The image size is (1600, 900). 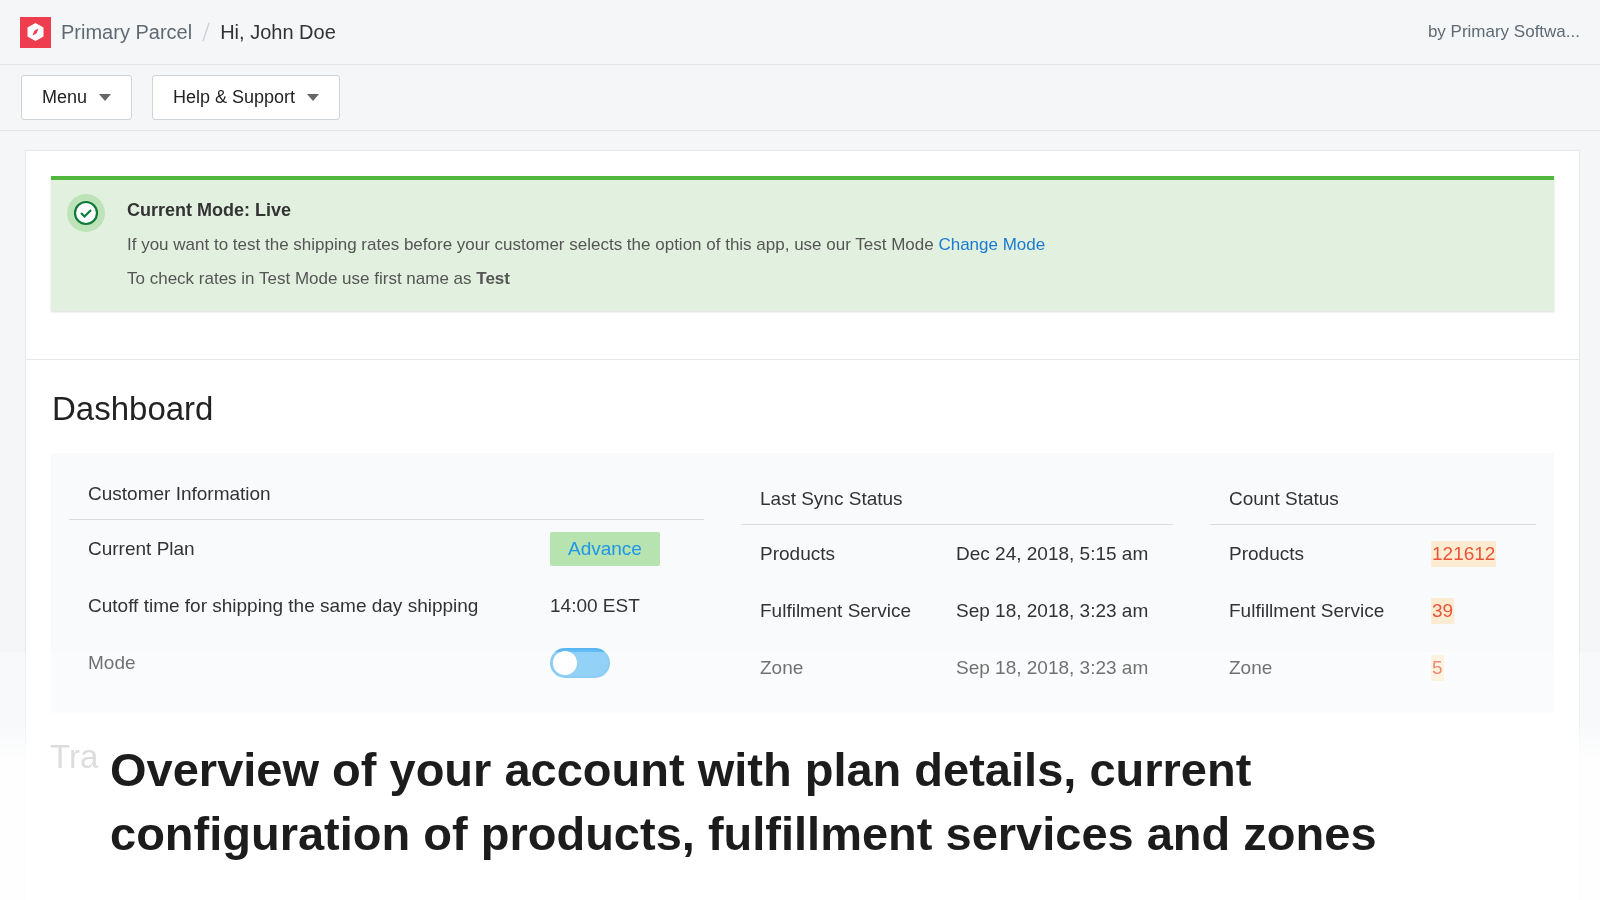 What do you see at coordinates (1307, 610) in the screenshot?
I see `row-label: Fulfillment Service` at bounding box center [1307, 610].